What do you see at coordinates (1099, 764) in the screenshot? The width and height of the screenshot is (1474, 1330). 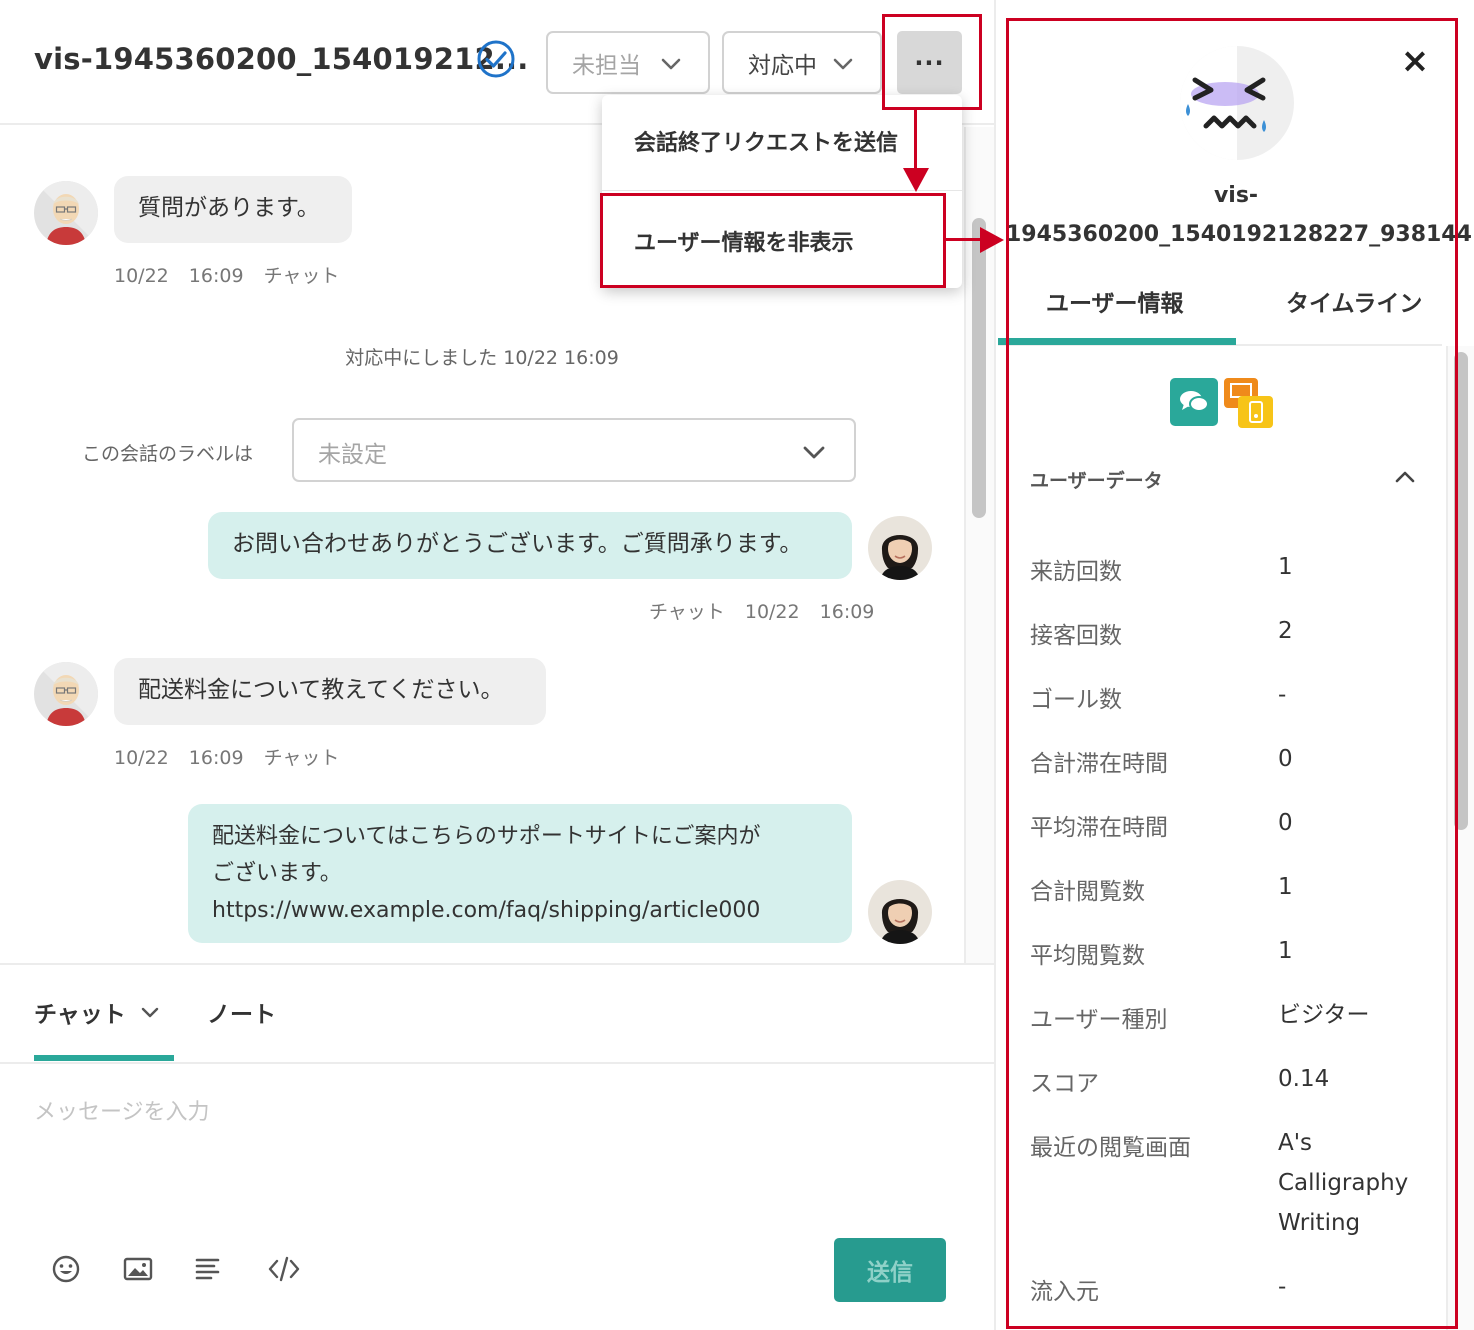 I see `field-label: 合計滞在時間` at bounding box center [1099, 764].